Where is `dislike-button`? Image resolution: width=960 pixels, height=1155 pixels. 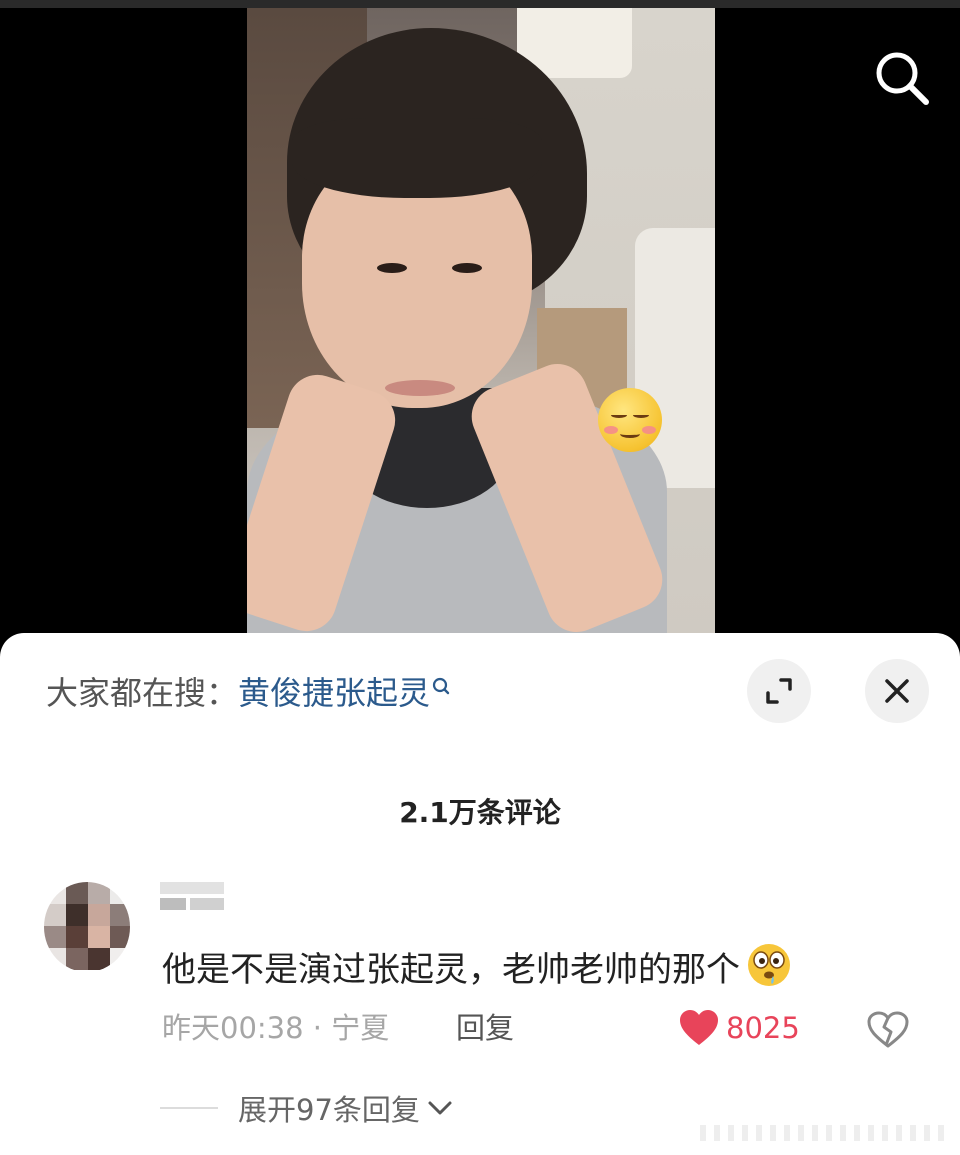
dislike-button is located at coordinates (888, 1032).